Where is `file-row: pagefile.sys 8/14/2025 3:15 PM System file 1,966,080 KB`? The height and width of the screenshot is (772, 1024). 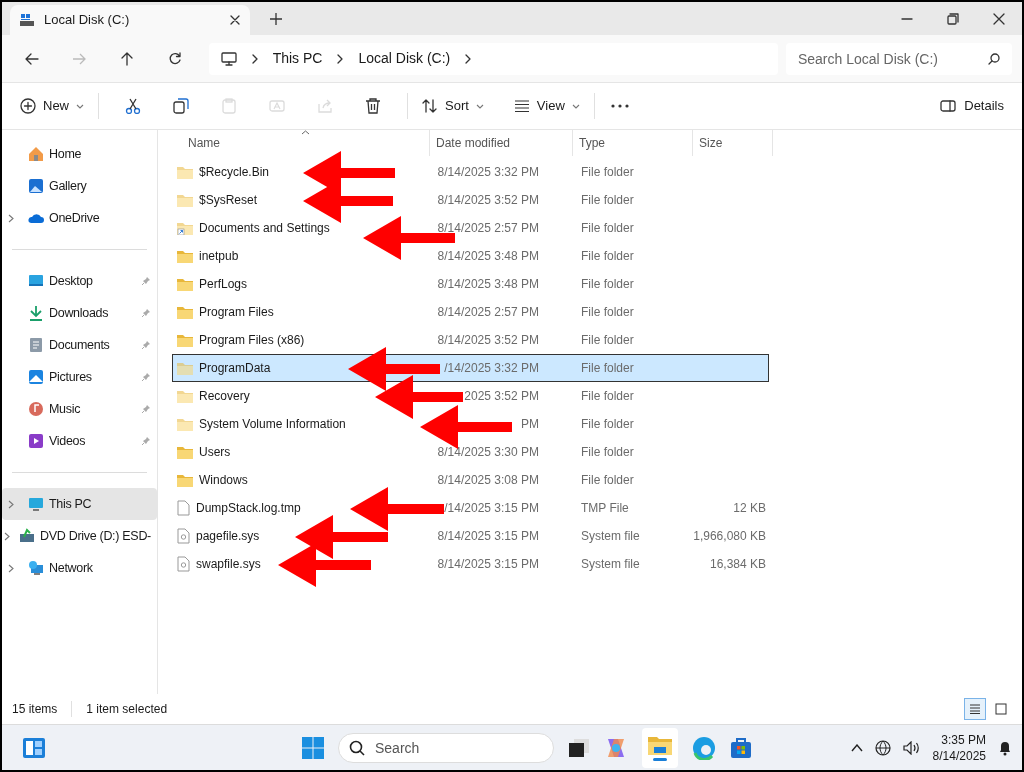
file-row: pagefile.sys 8/14/2025 3:15 PM System file 1,966,080 KB is located at coordinates (470, 536).